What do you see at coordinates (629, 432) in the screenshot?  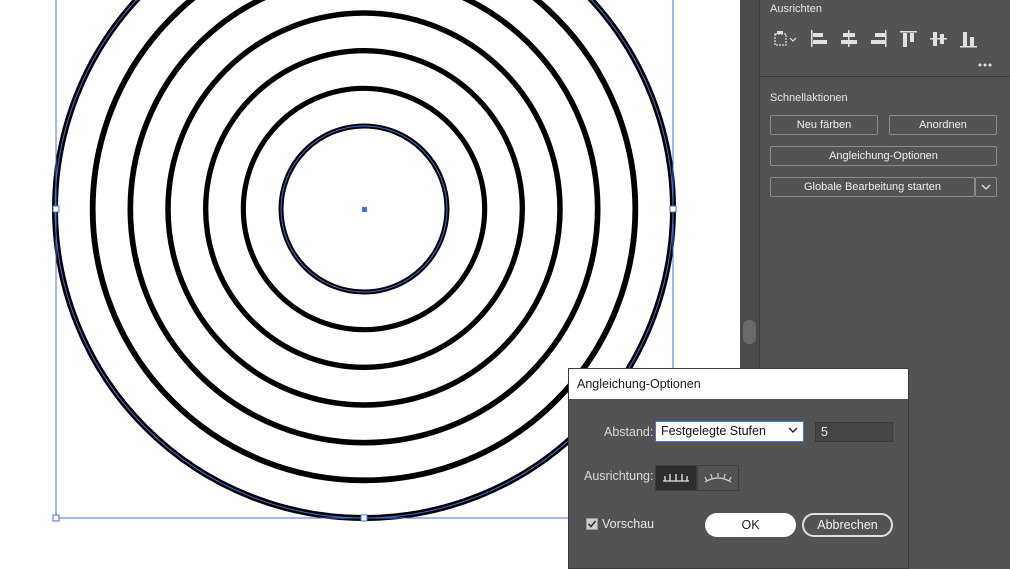 I see `spacing-label: Abstand:` at bounding box center [629, 432].